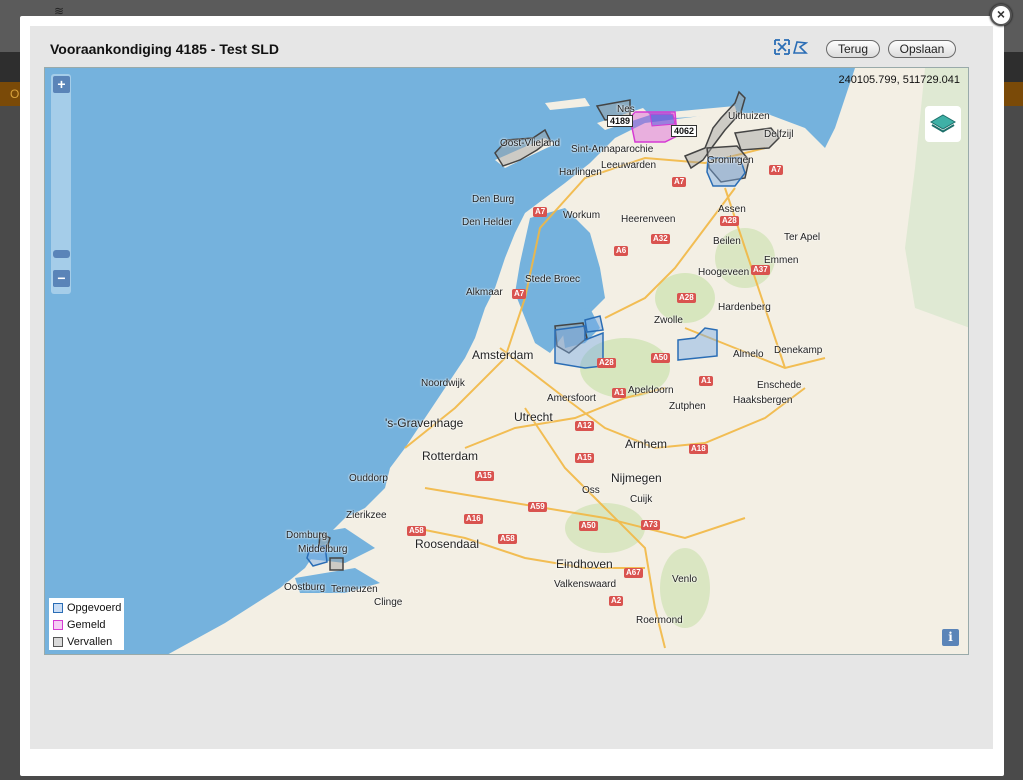  What do you see at coordinates (749, 116) in the screenshot?
I see `city-label: Uithuizen` at bounding box center [749, 116].